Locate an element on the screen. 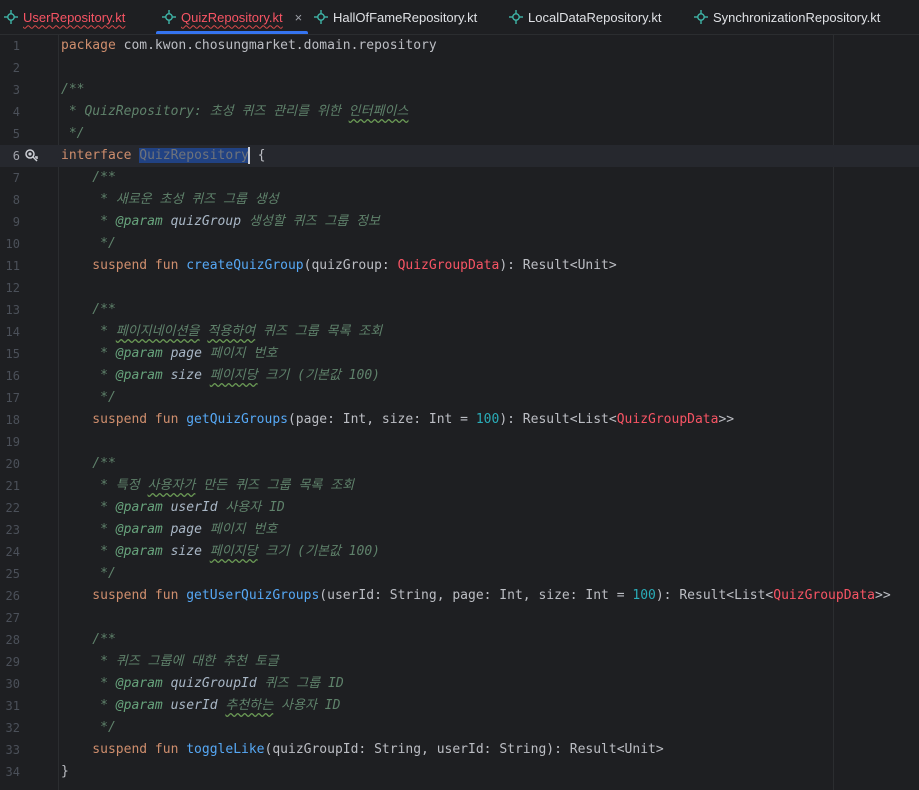 Image resolution: width=919 pixels, height=790 pixels. code-line: 28 /** is located at coordinates (459, 640).